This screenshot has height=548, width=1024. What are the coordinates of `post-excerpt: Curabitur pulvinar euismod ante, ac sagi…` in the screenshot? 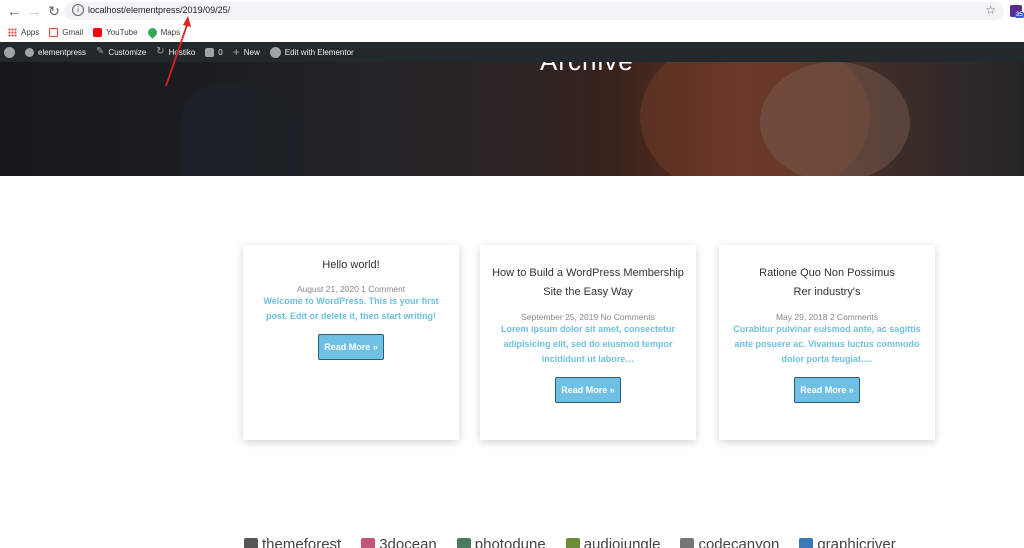 It's located at (827, 344).